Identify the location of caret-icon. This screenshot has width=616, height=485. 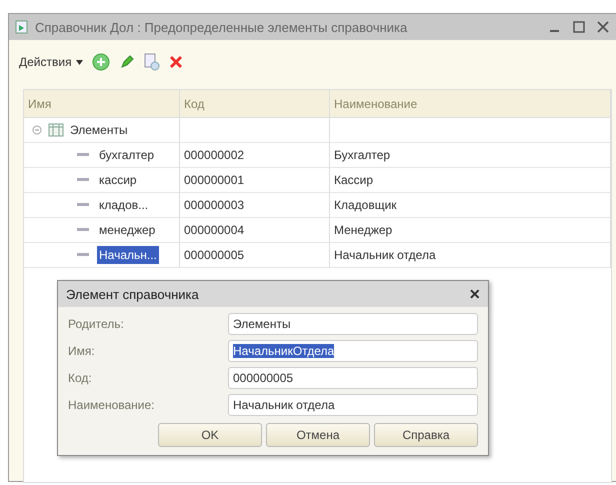
(79, 62).